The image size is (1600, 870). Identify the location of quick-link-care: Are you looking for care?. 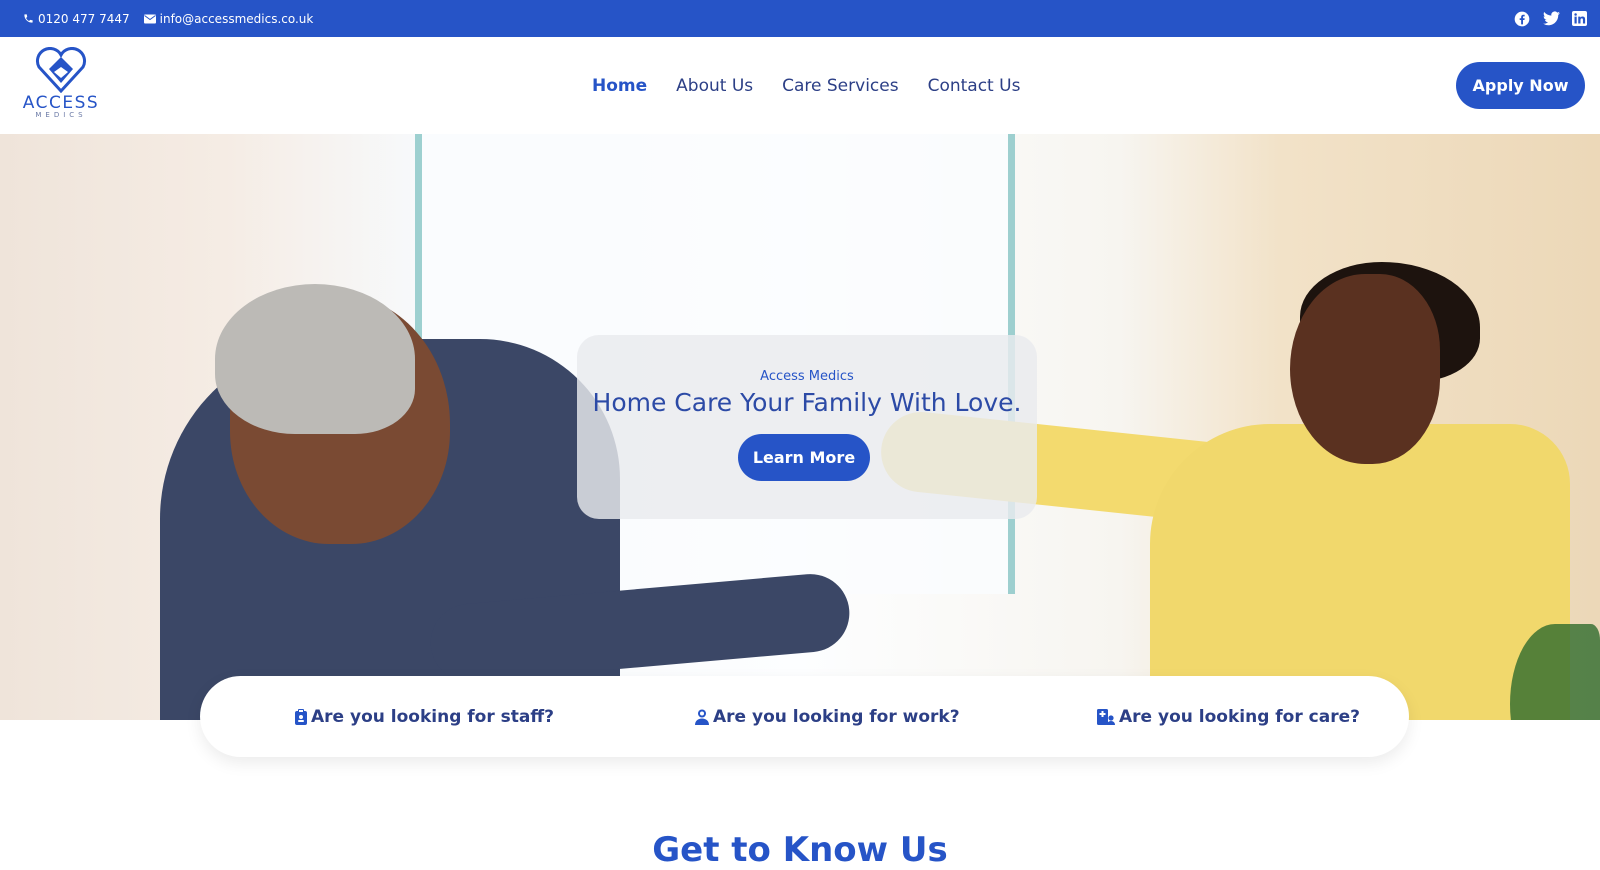
(1228, 716).